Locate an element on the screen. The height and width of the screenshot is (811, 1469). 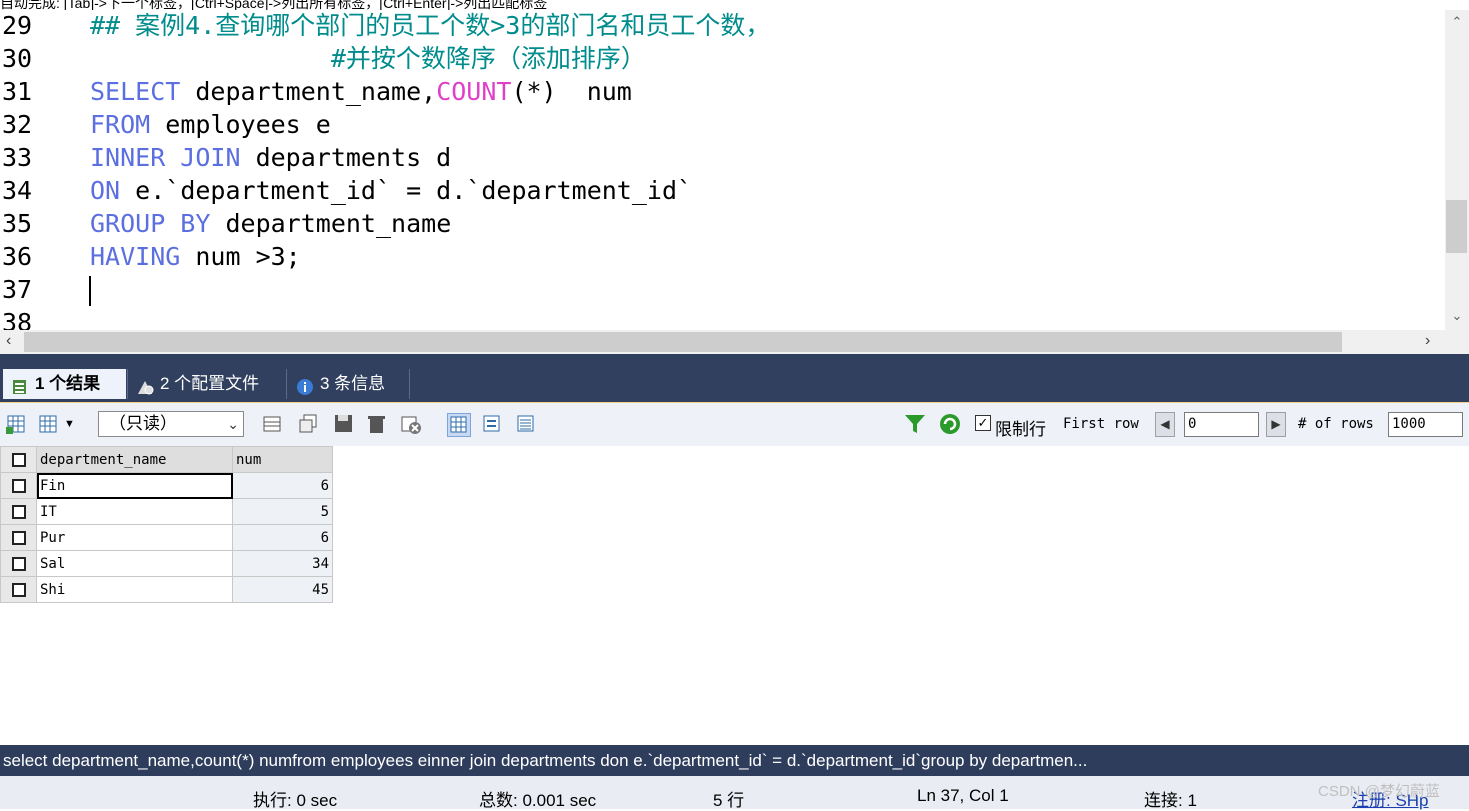
code-token: INNER JOIN is located at coordinates (165, 157).